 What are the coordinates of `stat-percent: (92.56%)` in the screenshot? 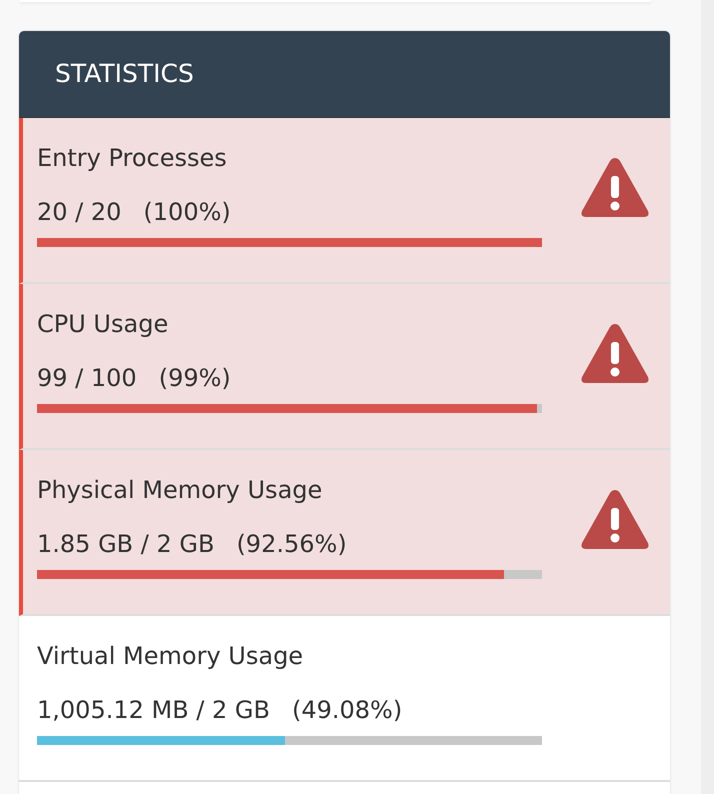 It's located at (291, 544).